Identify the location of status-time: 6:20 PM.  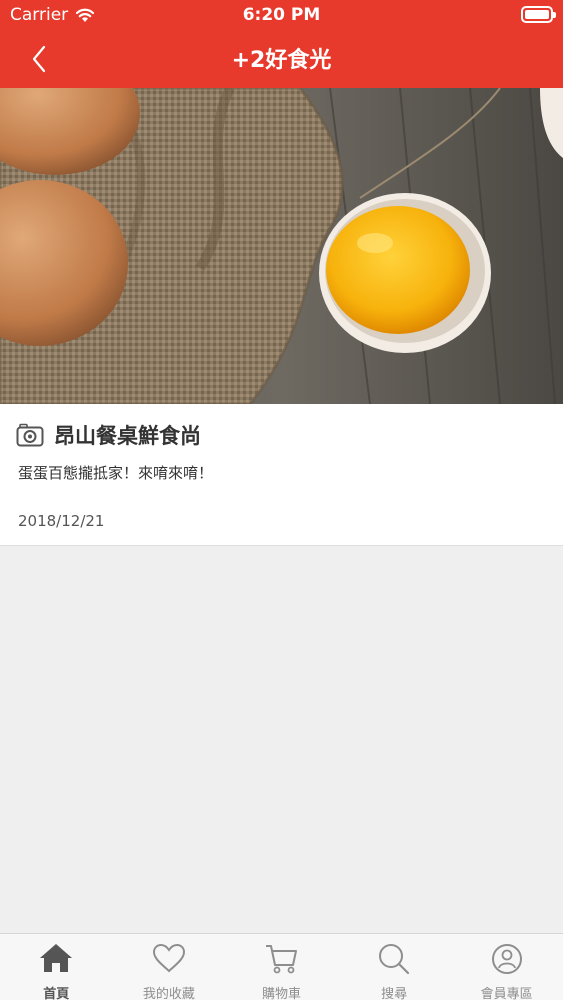
(281, 15).